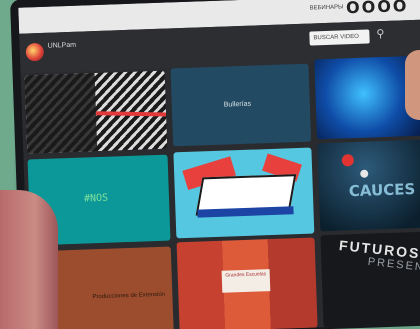 The width and height of the screenshot is (420, 329). Describe the element at coordinates (339, 37) in the screenshot. I see `search-input: BUSCAR VIDEO` at that location.